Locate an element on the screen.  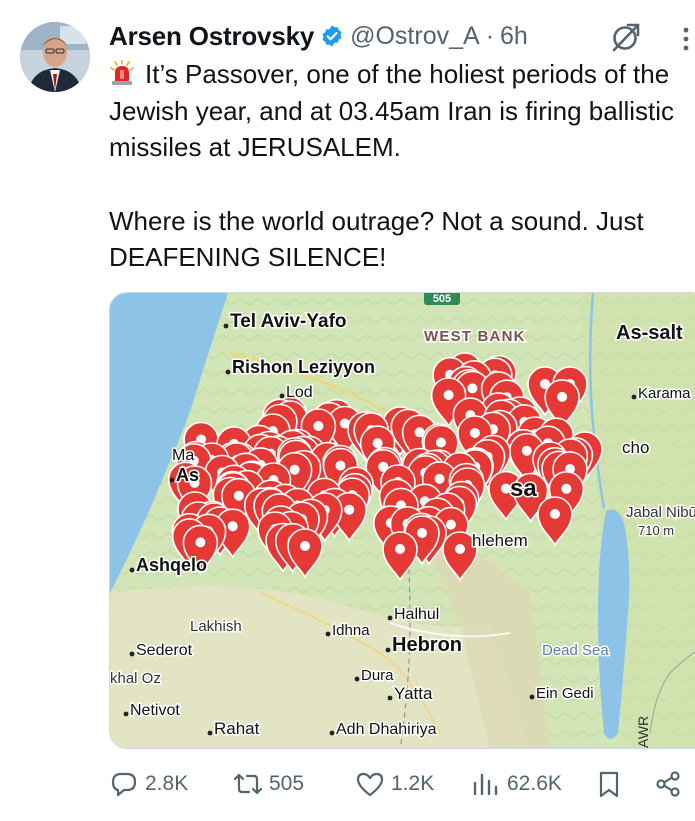
svg-text: Ma is located at coordinates (183, 455).